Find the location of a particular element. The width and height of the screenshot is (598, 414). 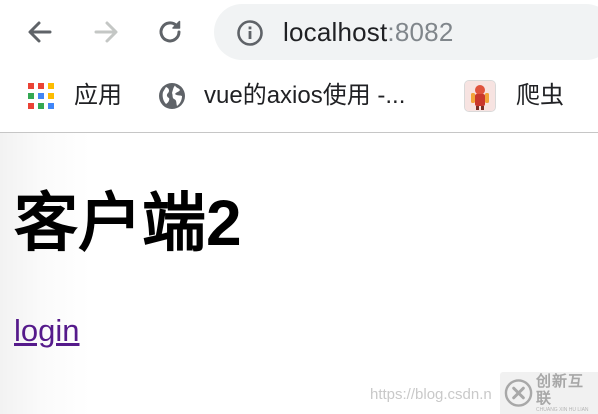

globe-icon is located at coordinates (172, 96).